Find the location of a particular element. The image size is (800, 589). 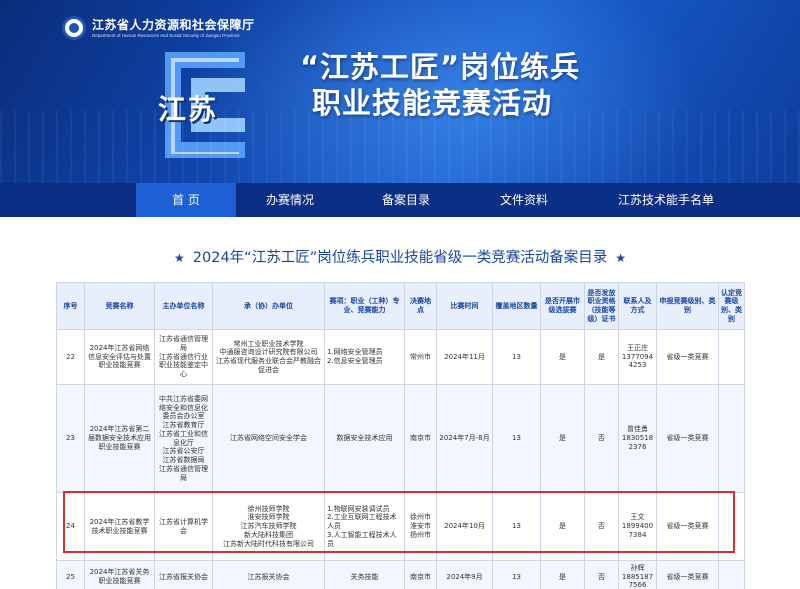

col-header: 承（协）办单位 is located at coordinates (268, 306).